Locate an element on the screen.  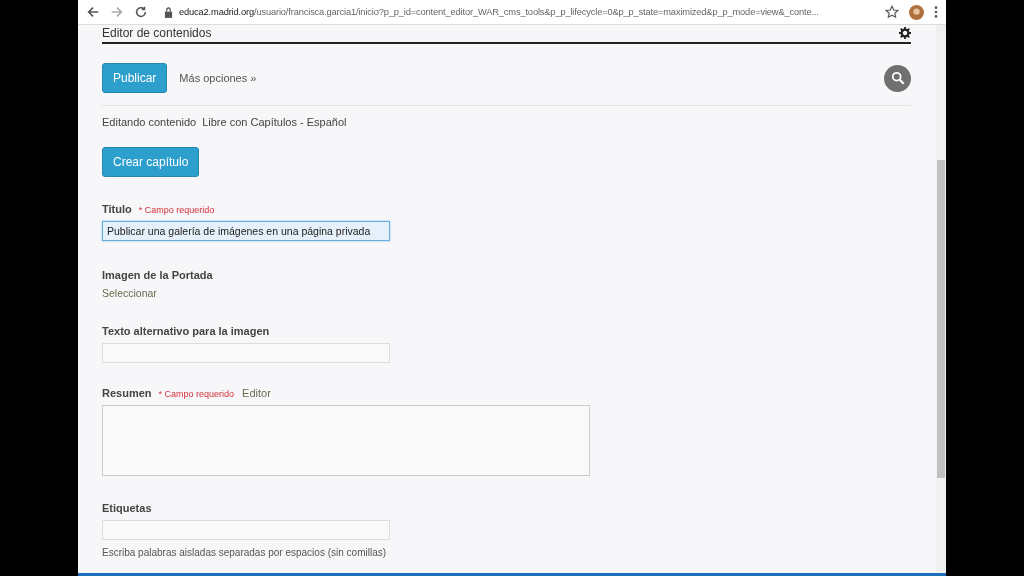
menu-icon is located at coordinates (936, 12).